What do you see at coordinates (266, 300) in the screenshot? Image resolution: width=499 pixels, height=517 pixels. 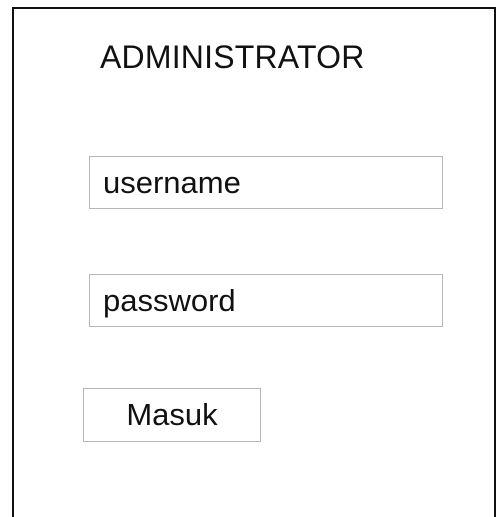 I see `password-input` at bounding box center [266, 300].